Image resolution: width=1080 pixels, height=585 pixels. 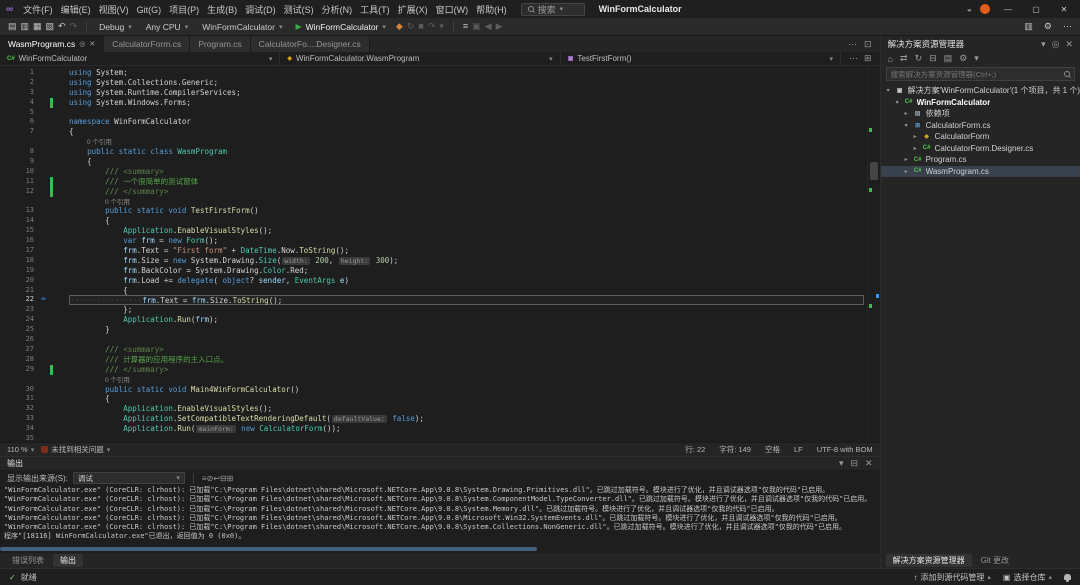 I want to click on navigate-back-icon: ◀, so click(x=488, y=26).